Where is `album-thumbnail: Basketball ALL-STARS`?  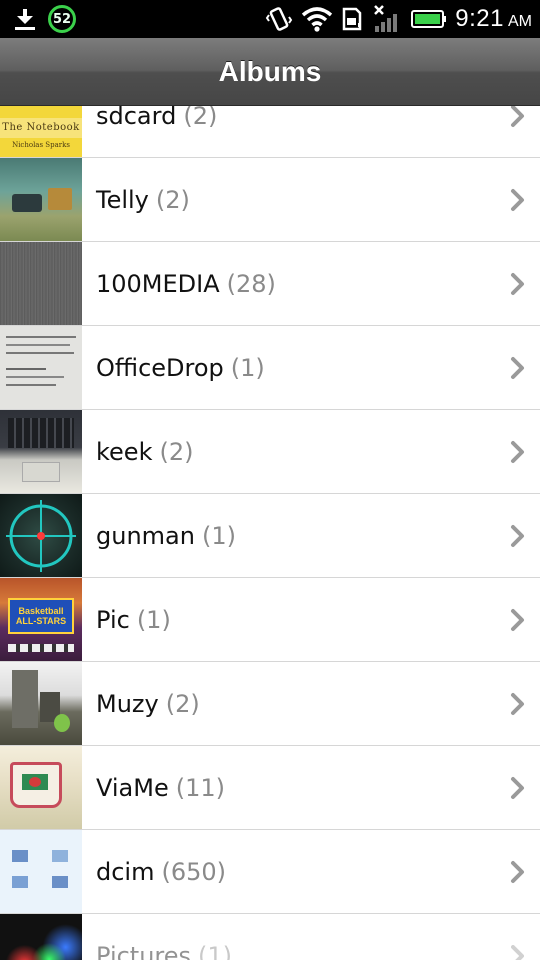
album-thumbnail: Basketball ALL-STARS is located at coordinates (41, 619).